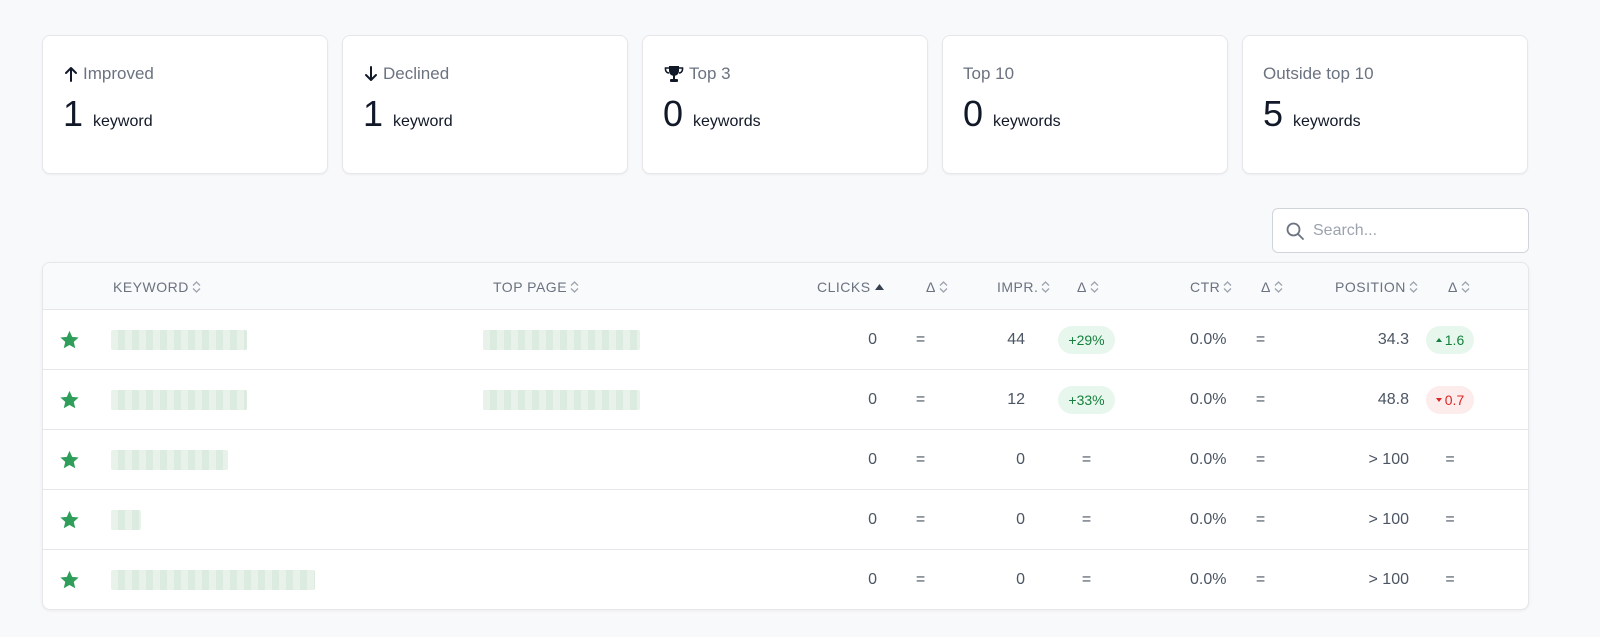 This screenshot has width=1600, height=637. What do you see at coordinates (1086, 400) in the screenshot?
I see `impressions-delta-cell: +33%` at bounding box center [1086, 400].